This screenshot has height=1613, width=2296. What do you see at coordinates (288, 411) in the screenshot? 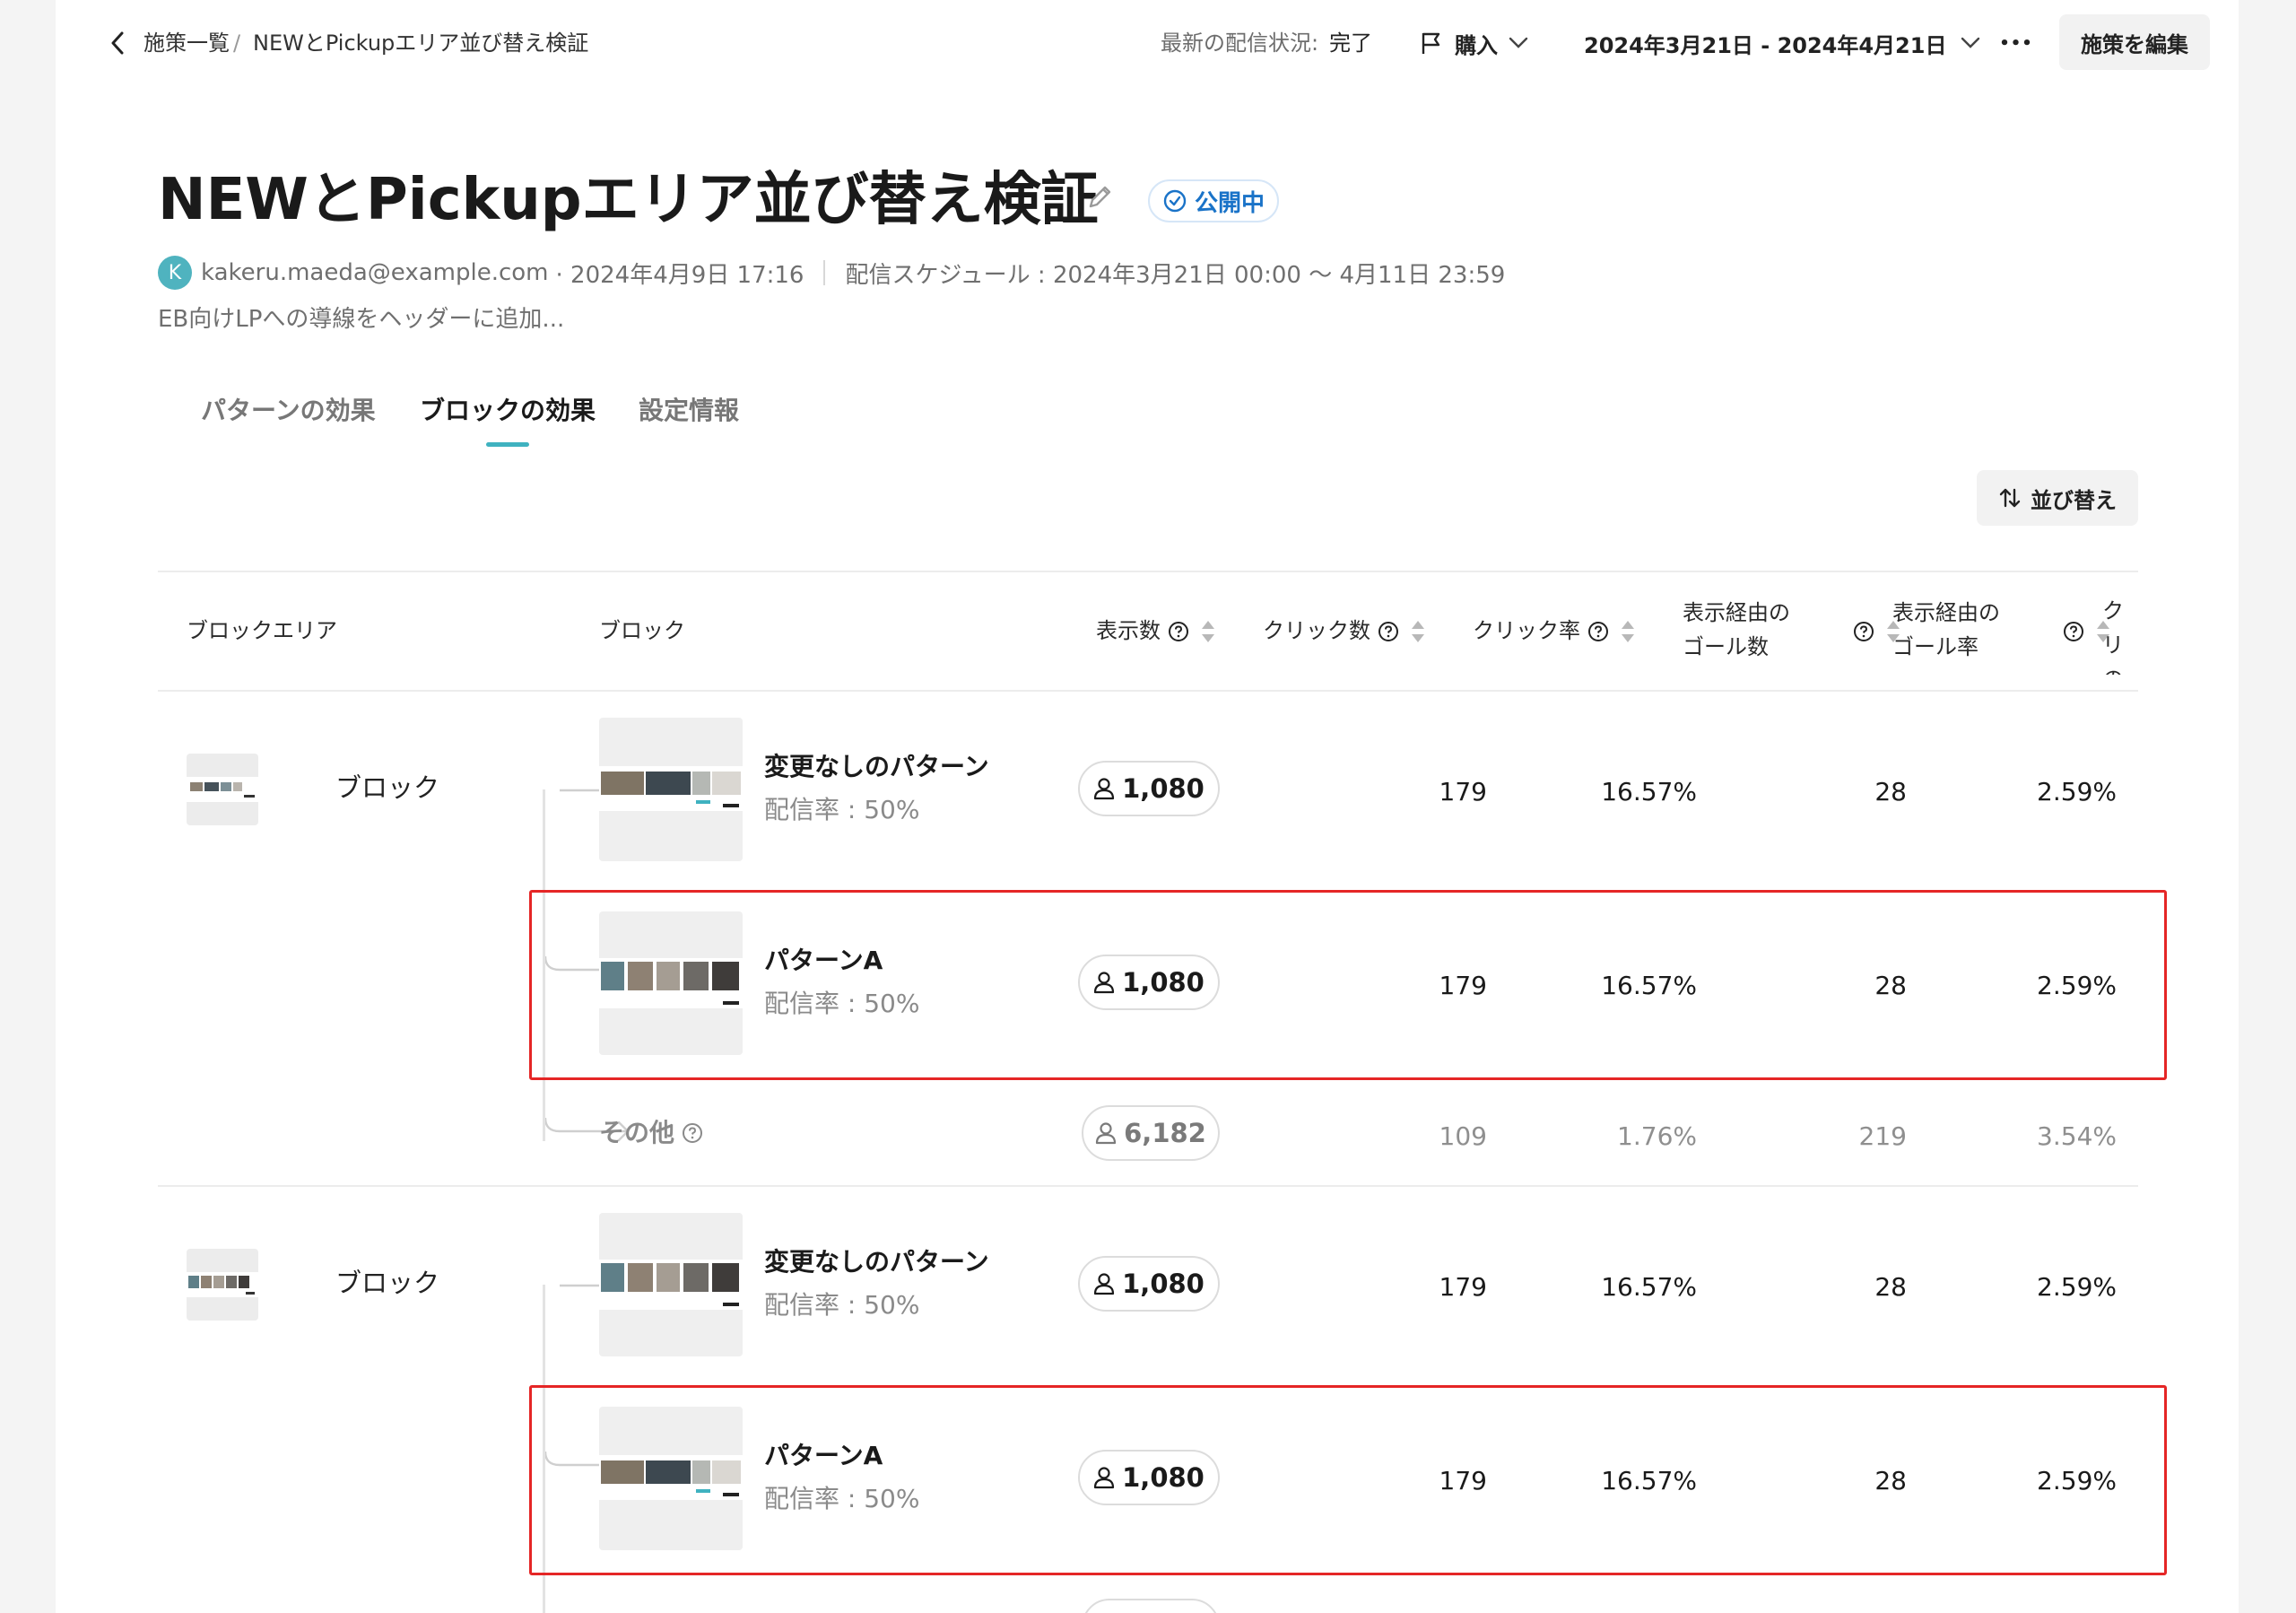
I see `tab-pattern-effect: パターンの効果` at bounding box center [288, 411].